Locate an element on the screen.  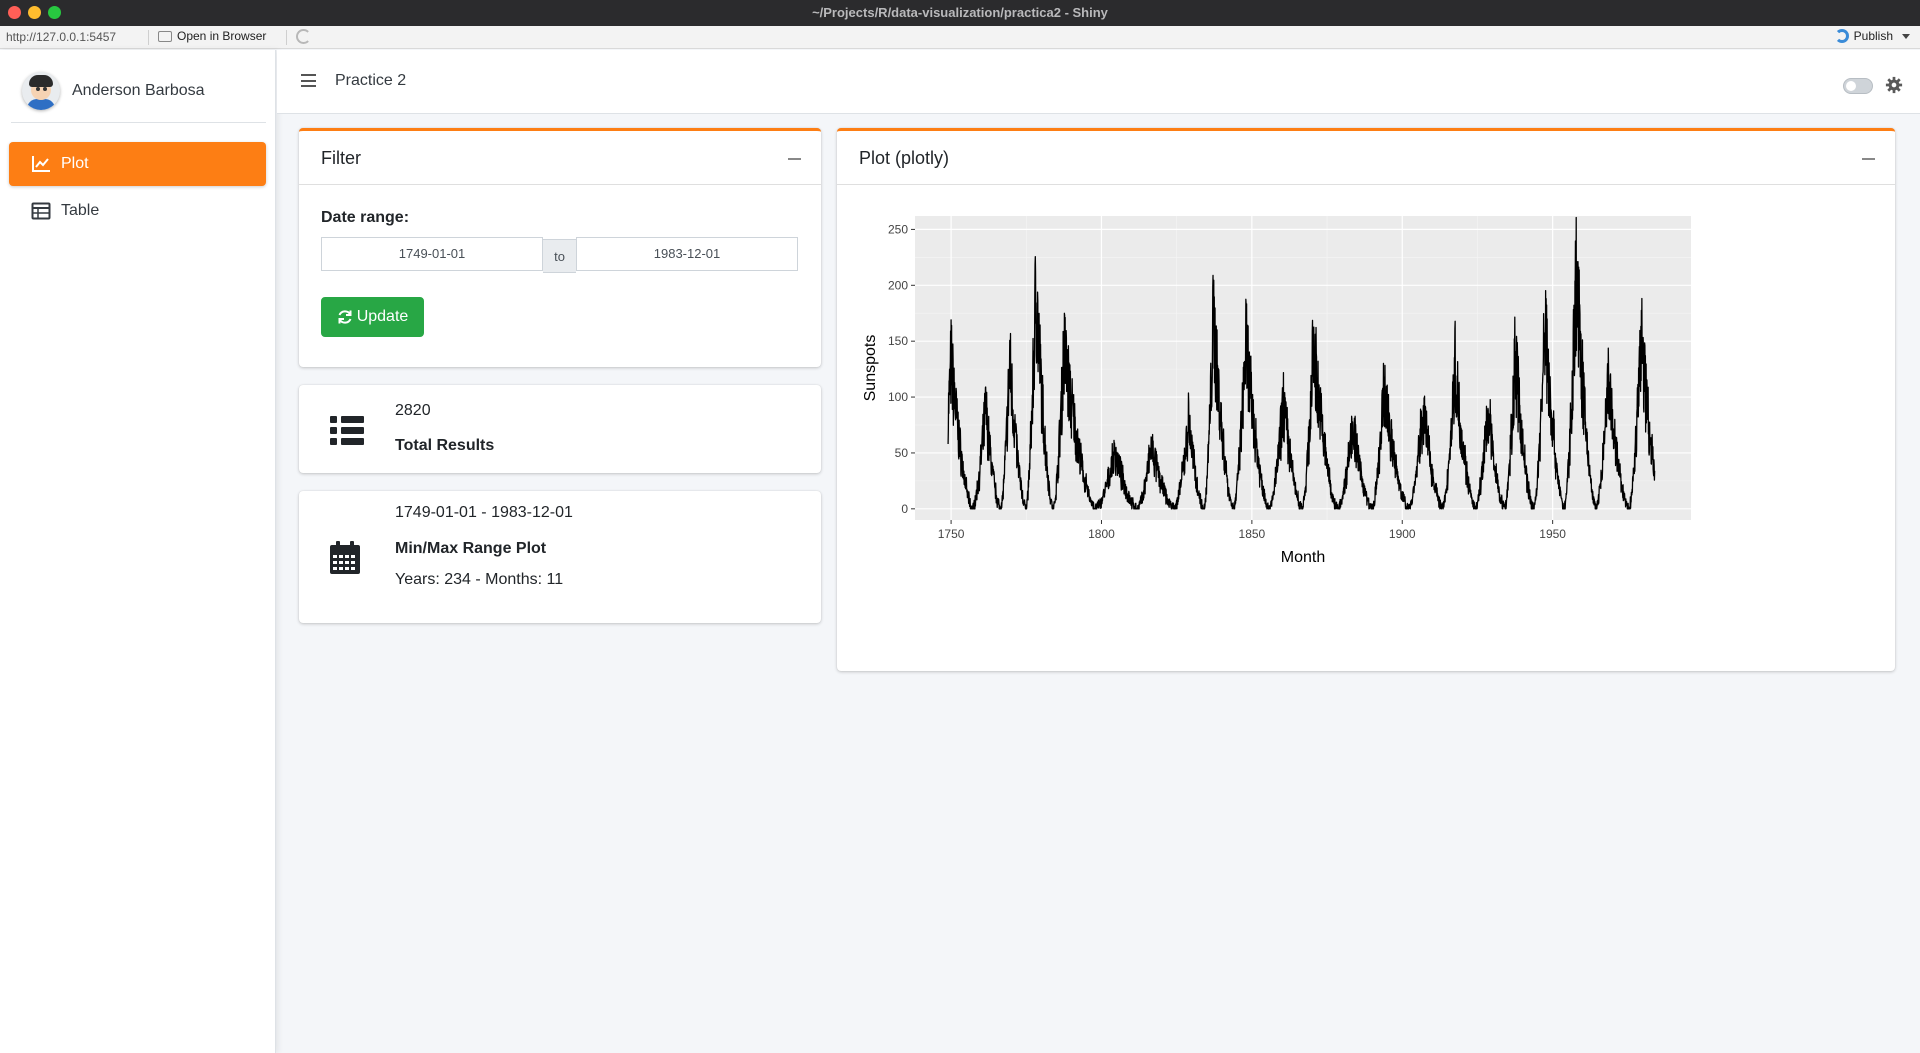
sidebar-item-label: Table is located at coordinates (80, 210).